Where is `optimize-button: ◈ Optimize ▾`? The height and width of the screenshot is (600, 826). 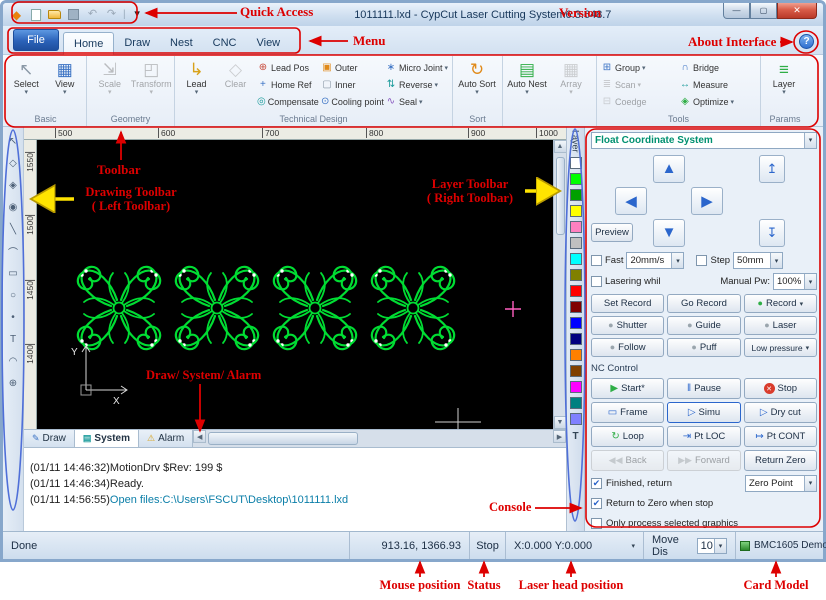
optimize-button: ◈ Optimize ▾ is located at coordinates (717, 101).